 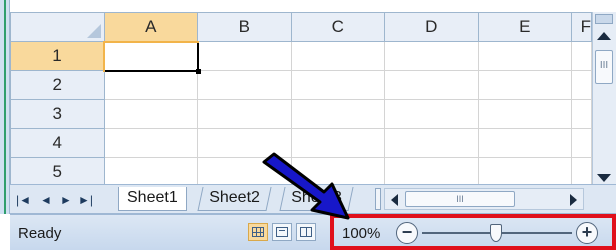 I want to click on prev-sheet-icon: ◄, so click(x=46, y=200).